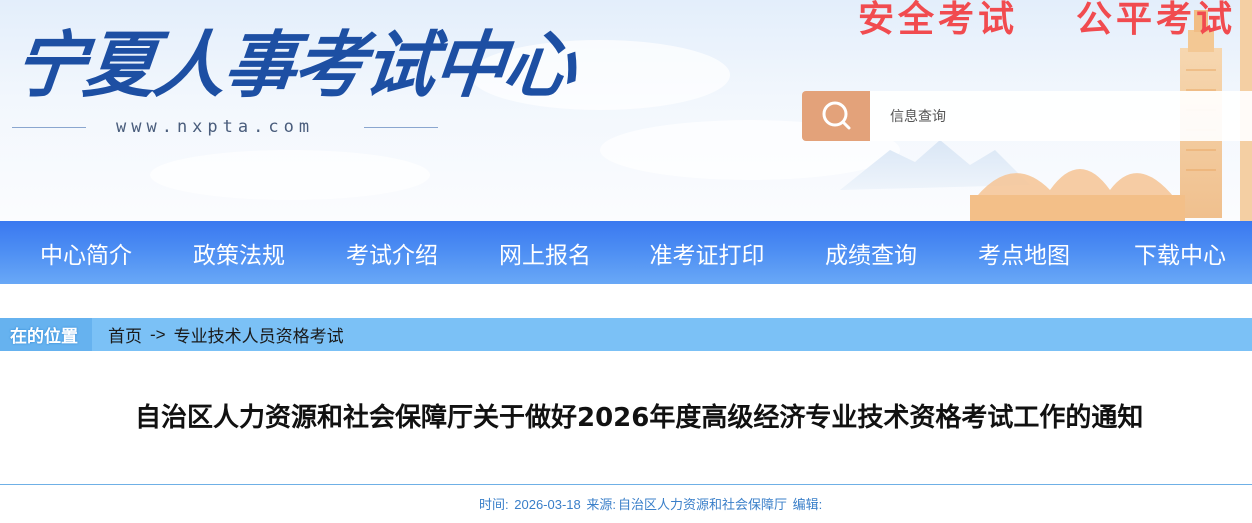  I want to click on nav-item-policies: 政策法规, so click(239, 252).